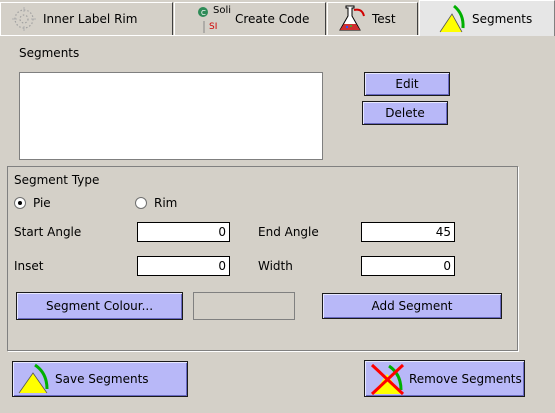  Describe the element at coordinates (407, 84) in the screenshot. I see `edit-button: Edit` at that location.